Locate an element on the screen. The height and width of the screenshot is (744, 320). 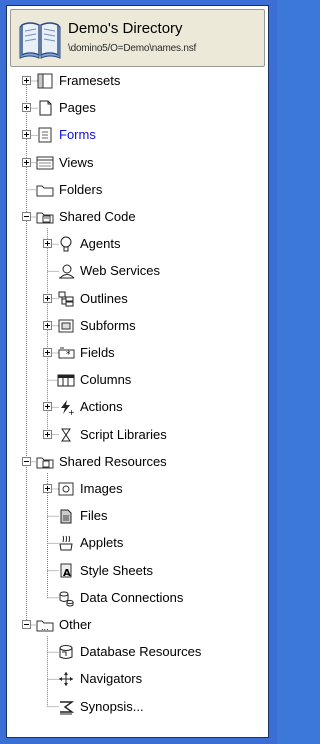
data-connection-icon is located at coordinates (66, 599).